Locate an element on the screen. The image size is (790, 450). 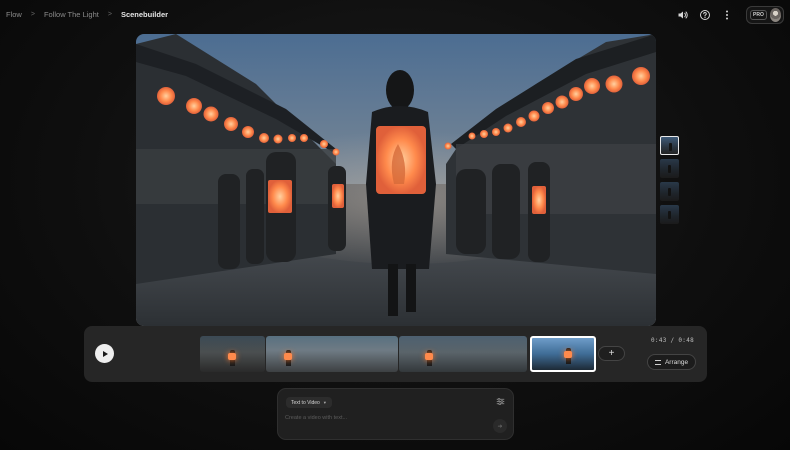
chevron-down-icon: ▼ is located at coordinates (324, 402).